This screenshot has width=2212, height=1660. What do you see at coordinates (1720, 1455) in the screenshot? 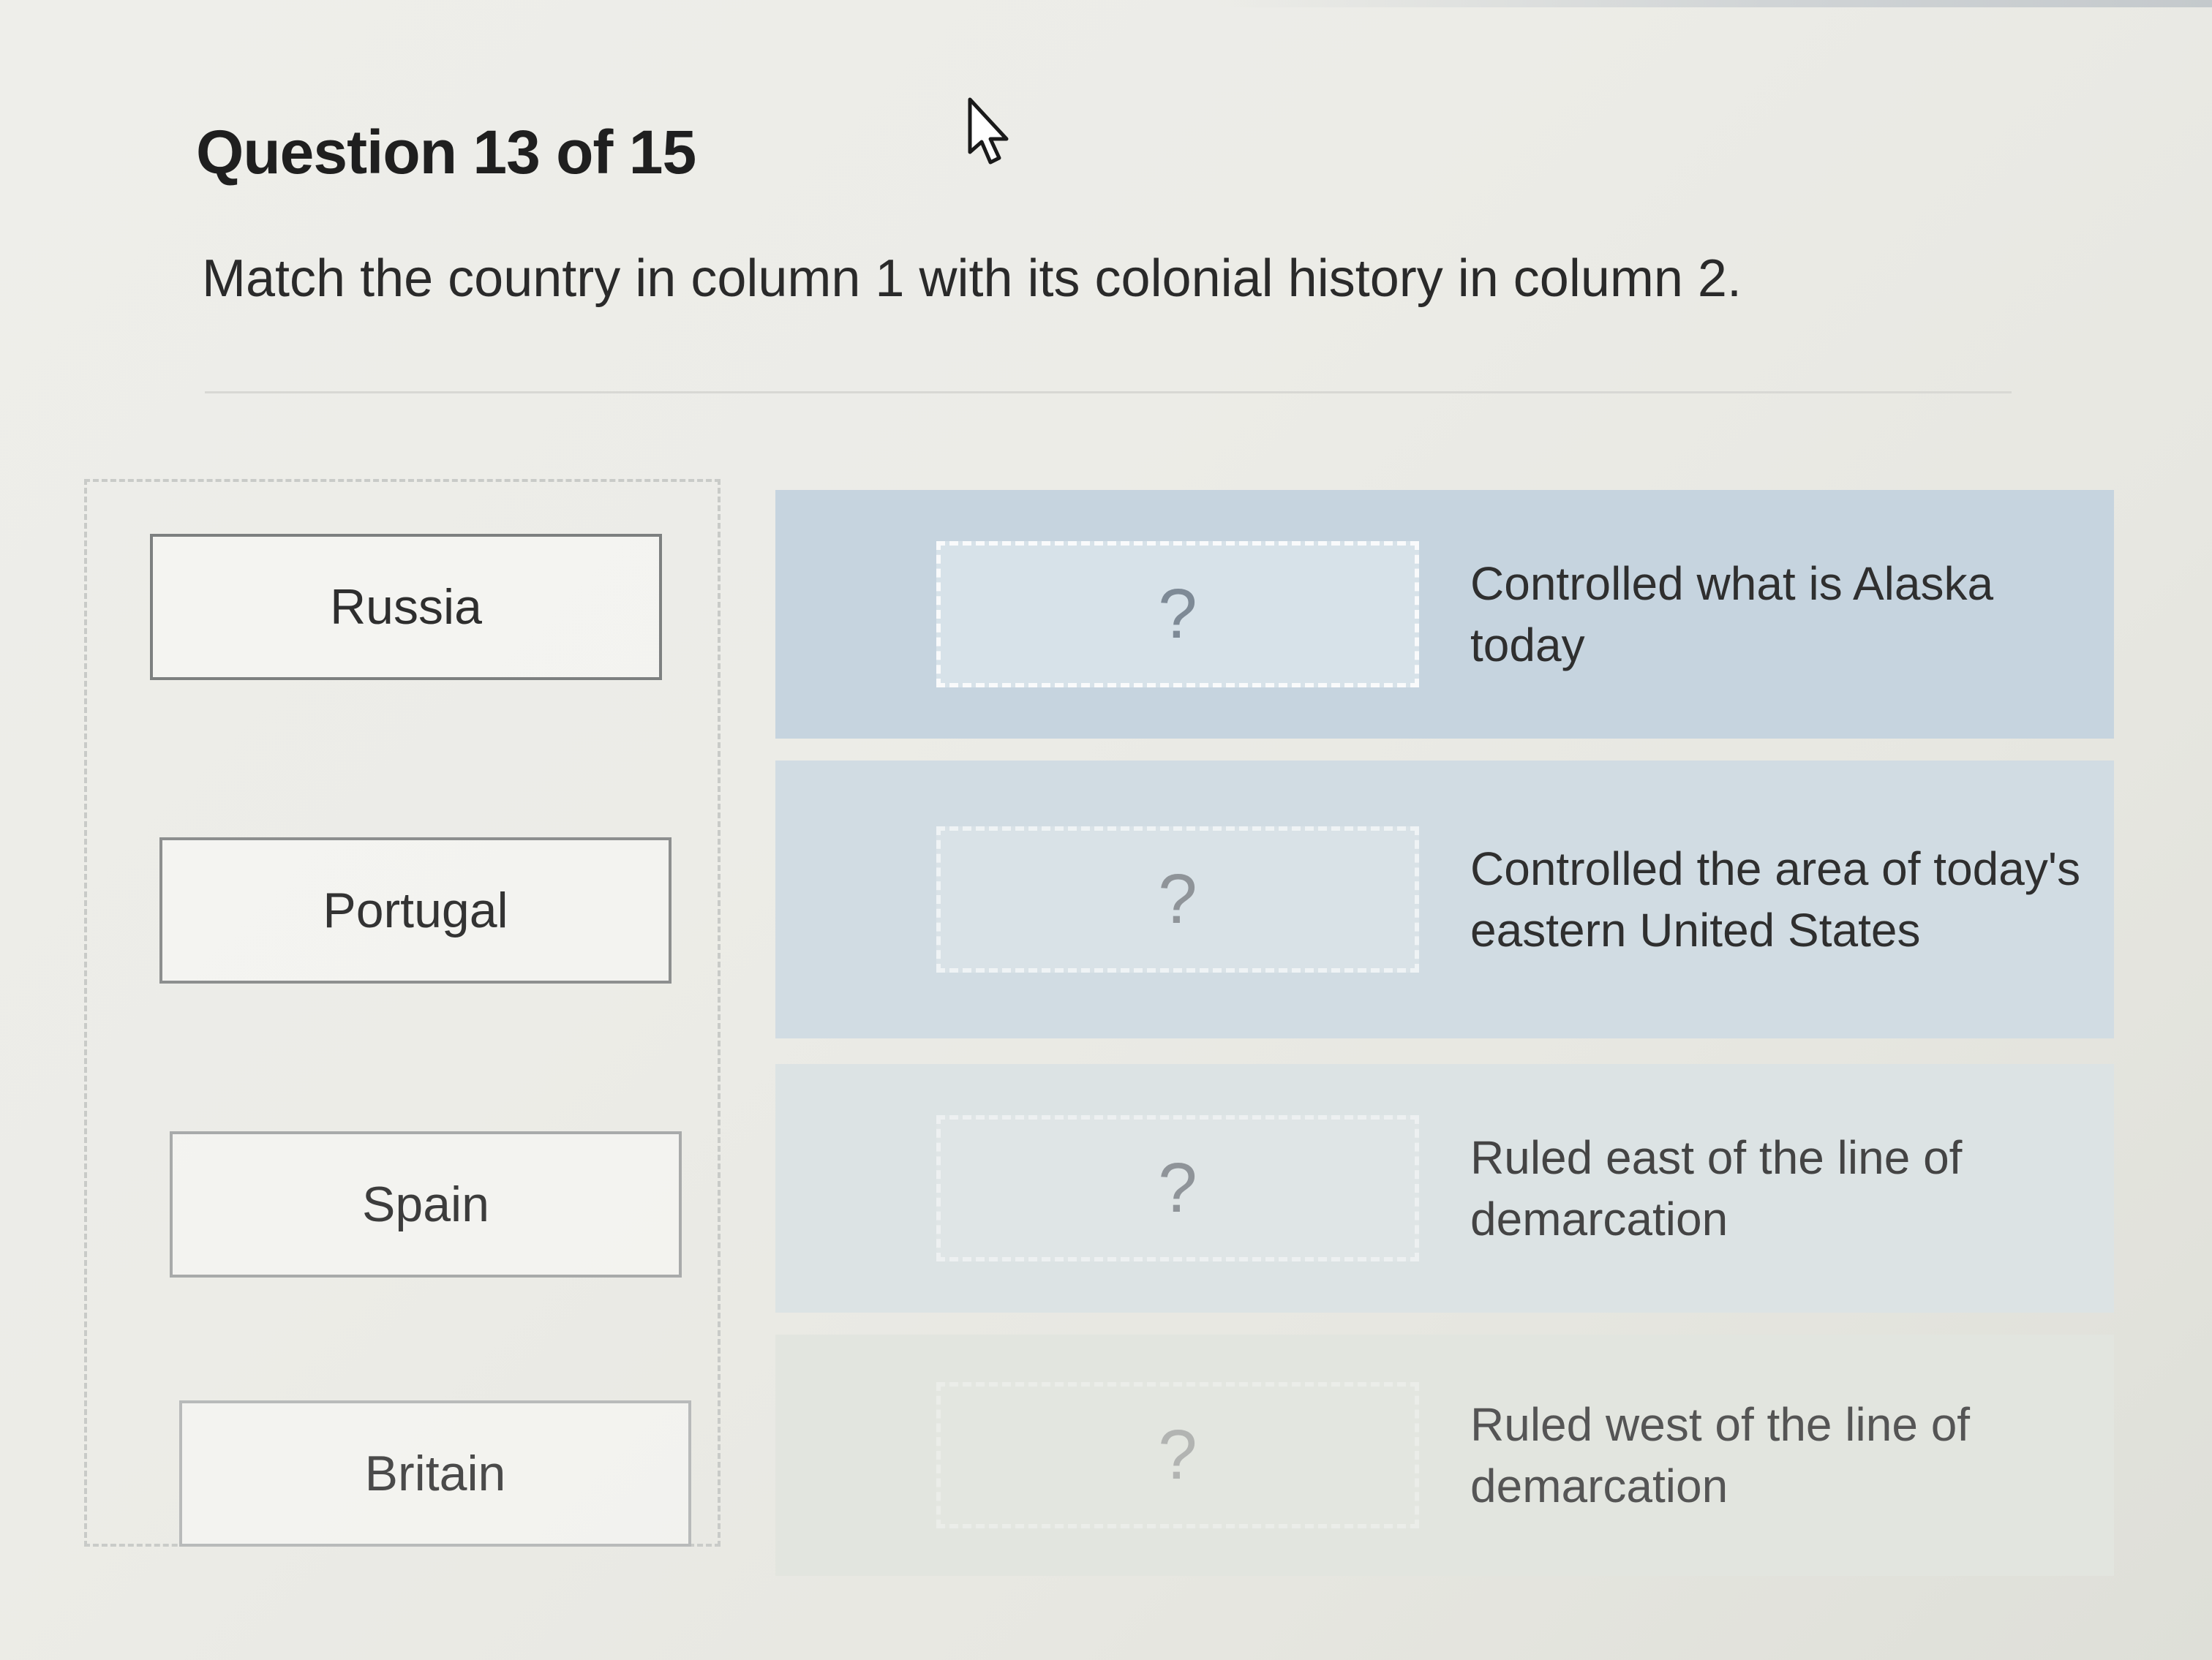
I see `match-description: Ruled west of the line of demarcation` at bounding box center [1720, 1455].